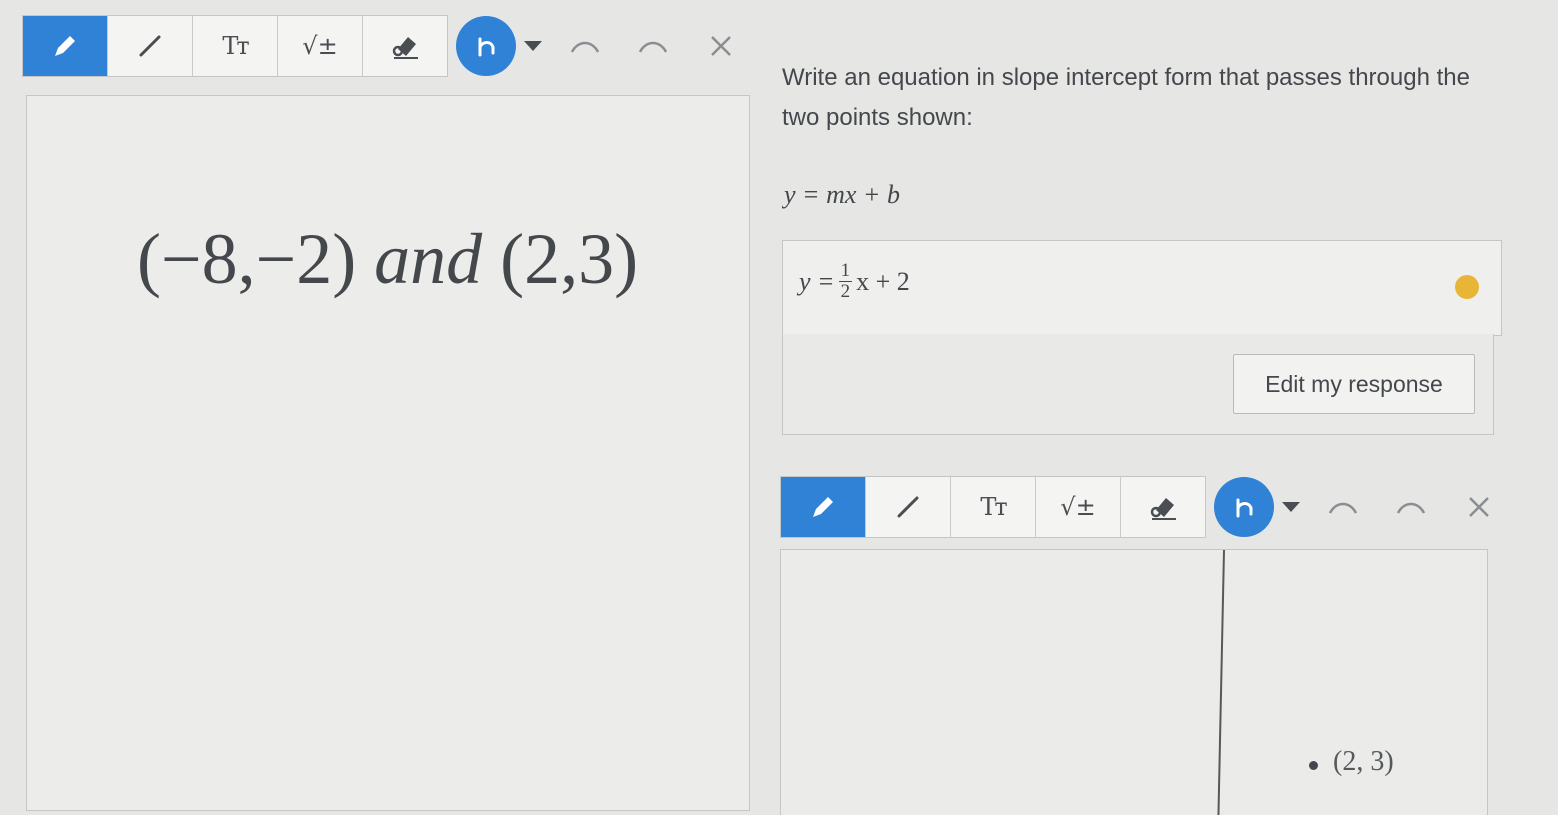 Image resolution: width=1558 pixels, height=815 pixels. What do you see at coordinates (1138, 384) in the screenshot?
I see `response-actions: Edit my response` at bounding box center [1138, 384].